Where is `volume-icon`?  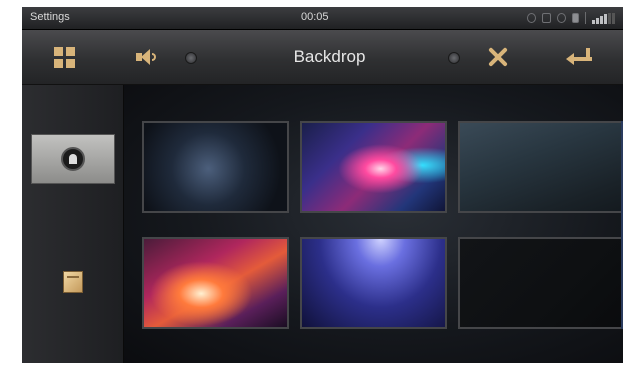 volume-icon is located at coordinates (147, 57).